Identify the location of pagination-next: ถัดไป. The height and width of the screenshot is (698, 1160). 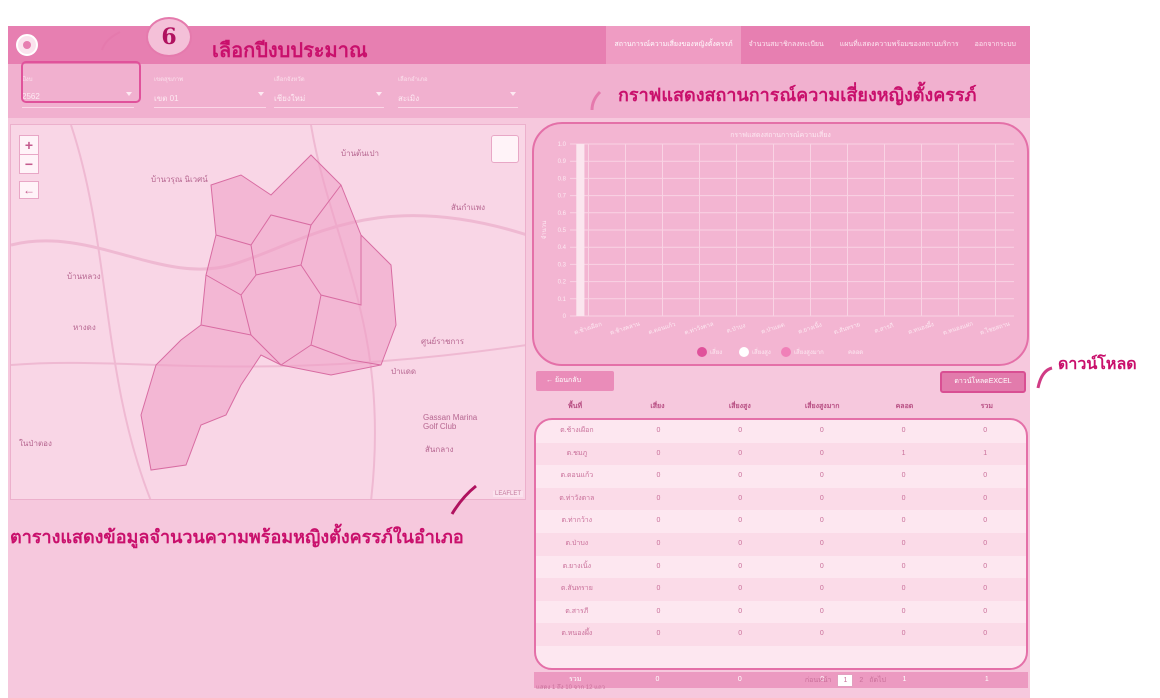
(877, 680).